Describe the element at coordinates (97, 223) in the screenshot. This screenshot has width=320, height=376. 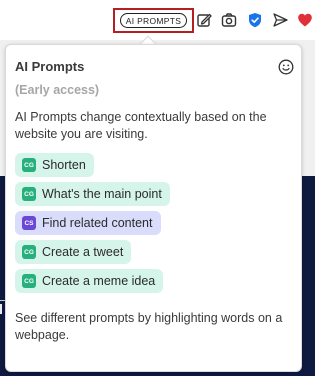
I see `prompt-label: Find related content` at that location.